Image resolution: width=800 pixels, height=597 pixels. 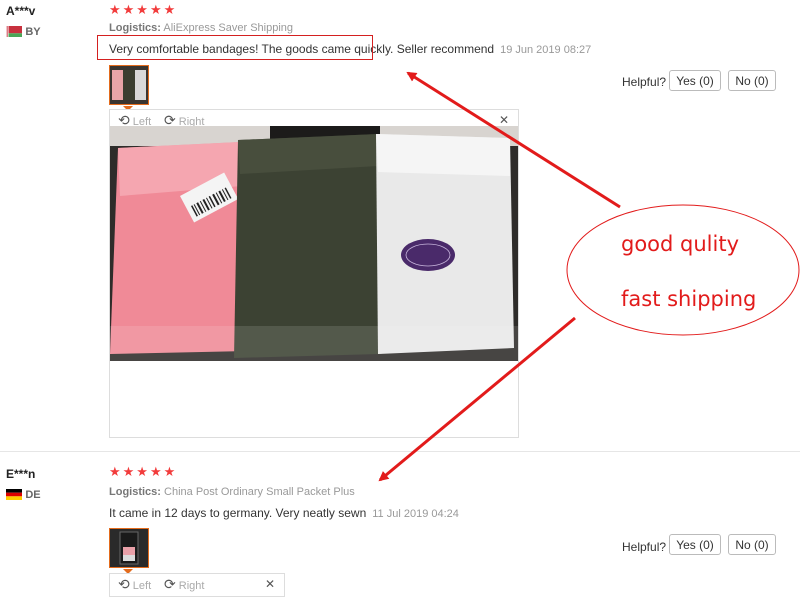 I want to click on rotate-left-label: Left, so click(x=142, y=586).